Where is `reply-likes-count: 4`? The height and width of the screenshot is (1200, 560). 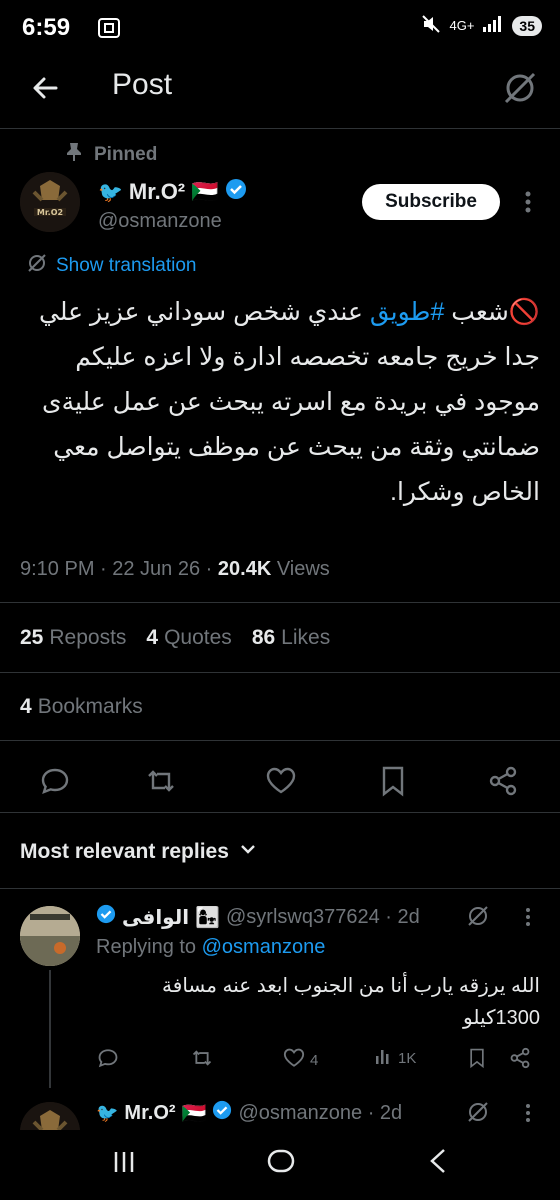
reply-likes-count: 4 is located at coordinates (314, 1060).